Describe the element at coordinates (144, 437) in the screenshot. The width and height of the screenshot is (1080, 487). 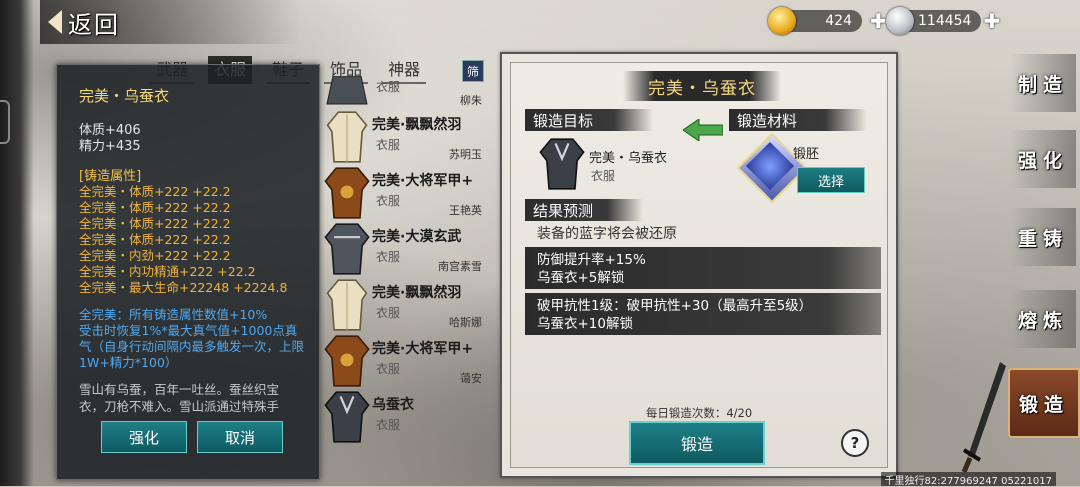
I see `enhance-button: 强化` at that location.